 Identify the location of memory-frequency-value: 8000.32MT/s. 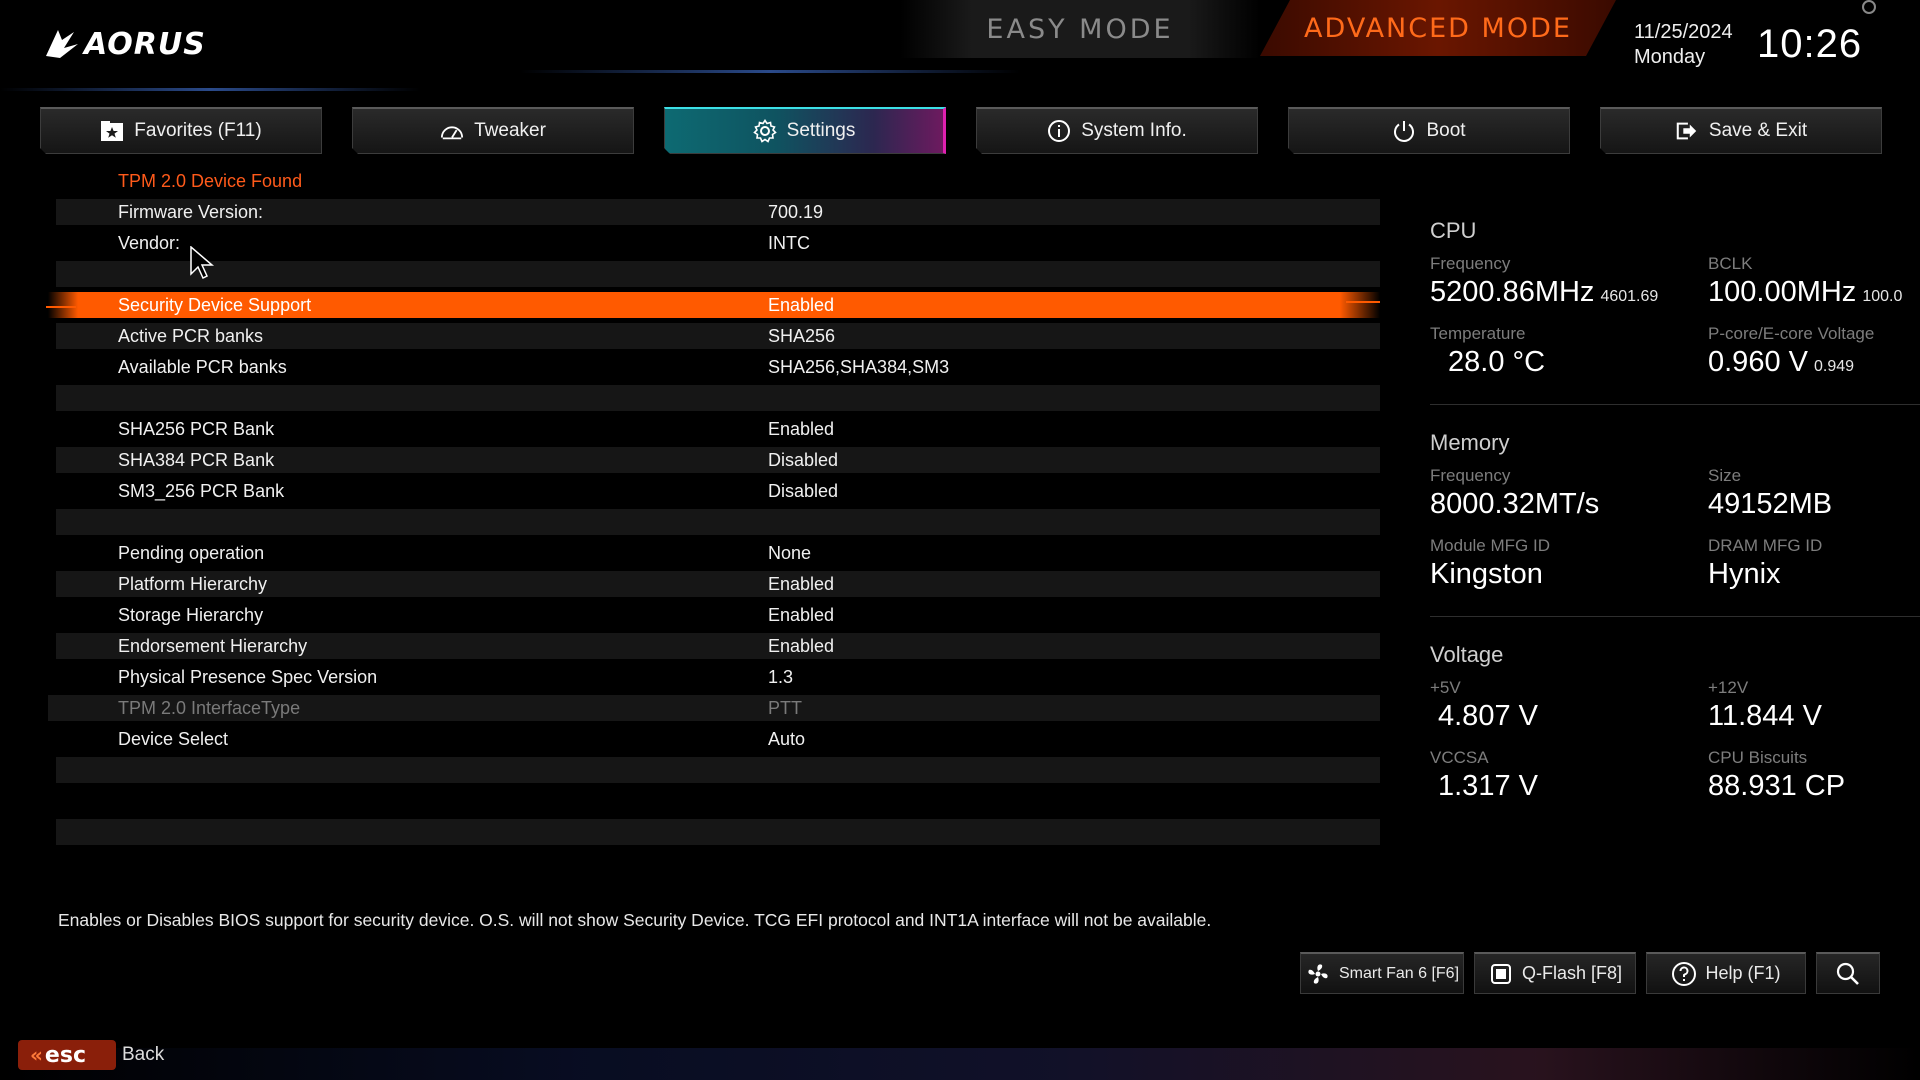
(1515, 504).